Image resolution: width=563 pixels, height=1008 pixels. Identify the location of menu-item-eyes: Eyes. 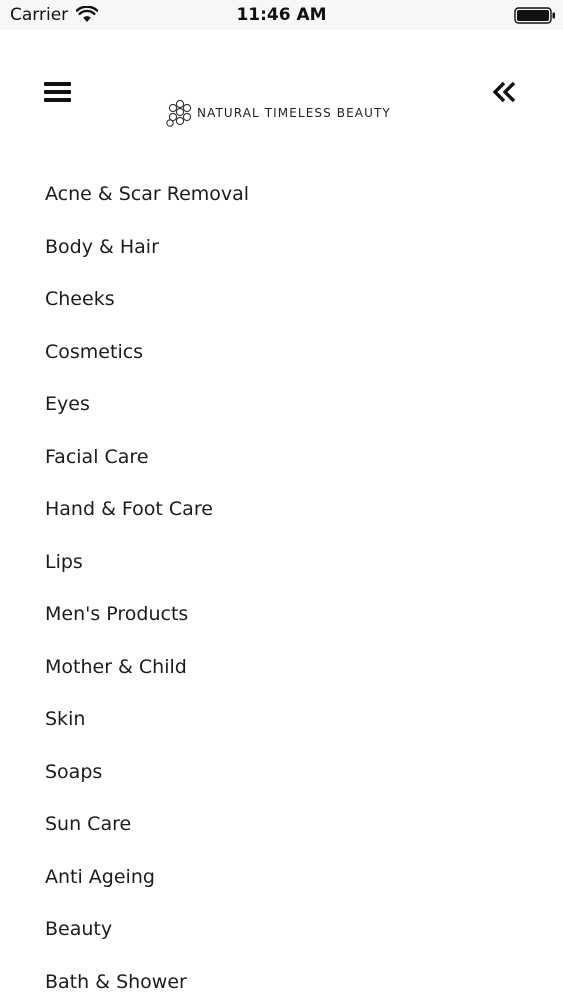
(281, 404).